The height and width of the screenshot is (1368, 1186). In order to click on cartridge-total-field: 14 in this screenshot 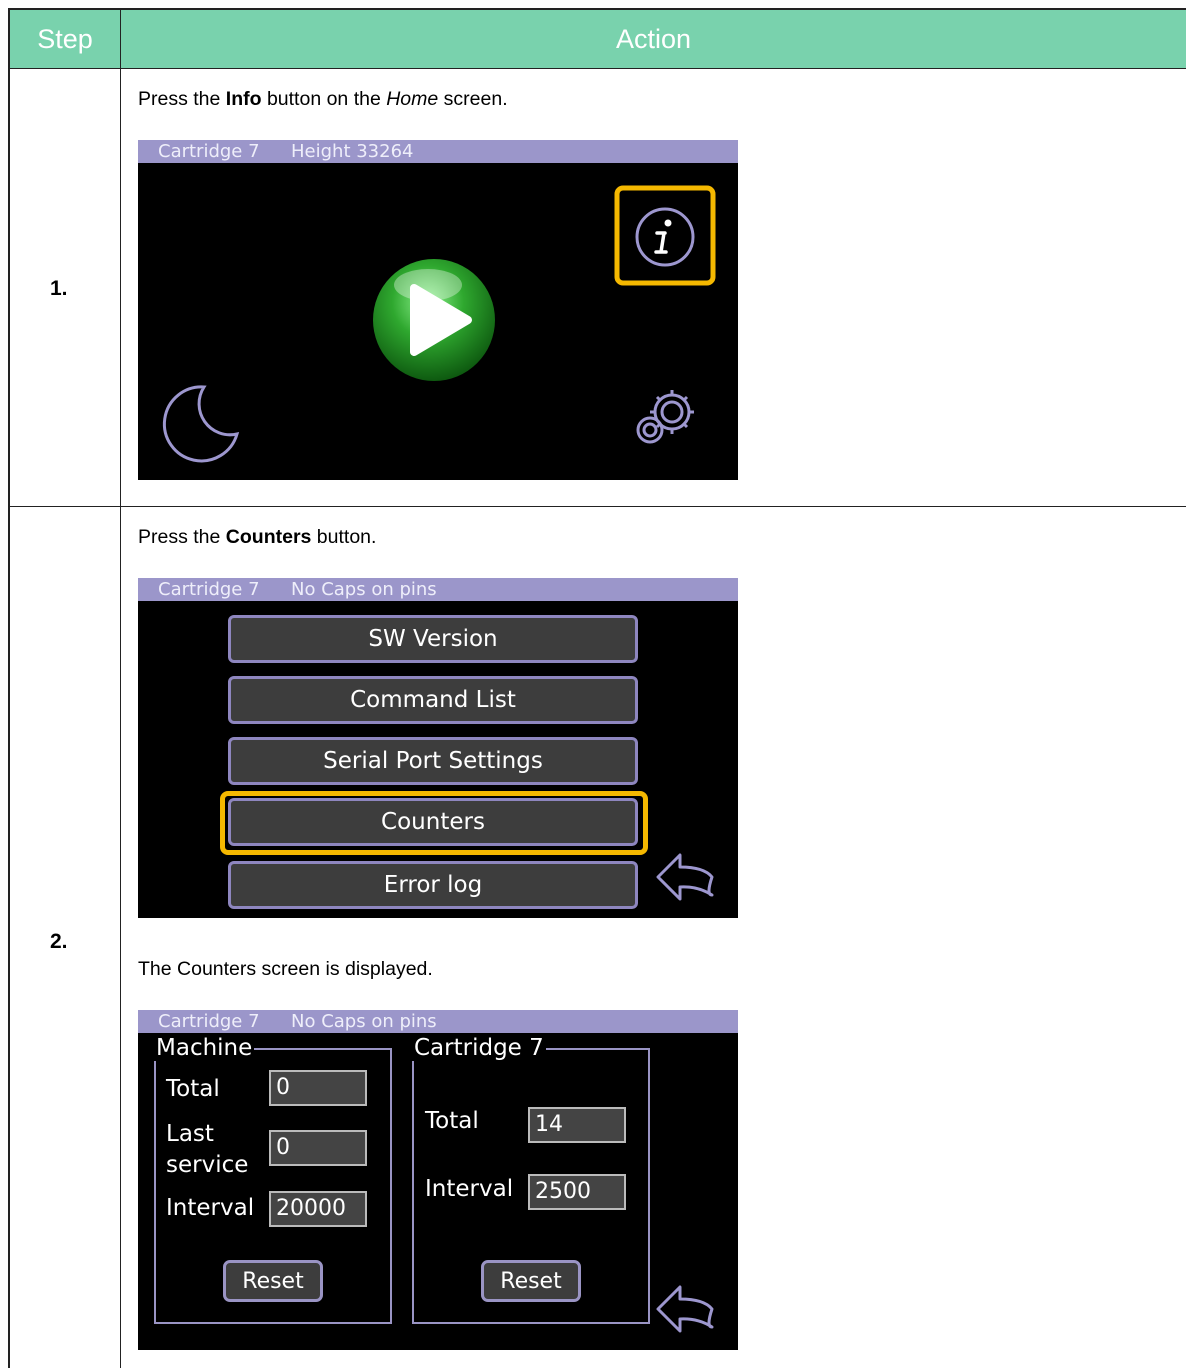, I will do `click(577, 1125)`.